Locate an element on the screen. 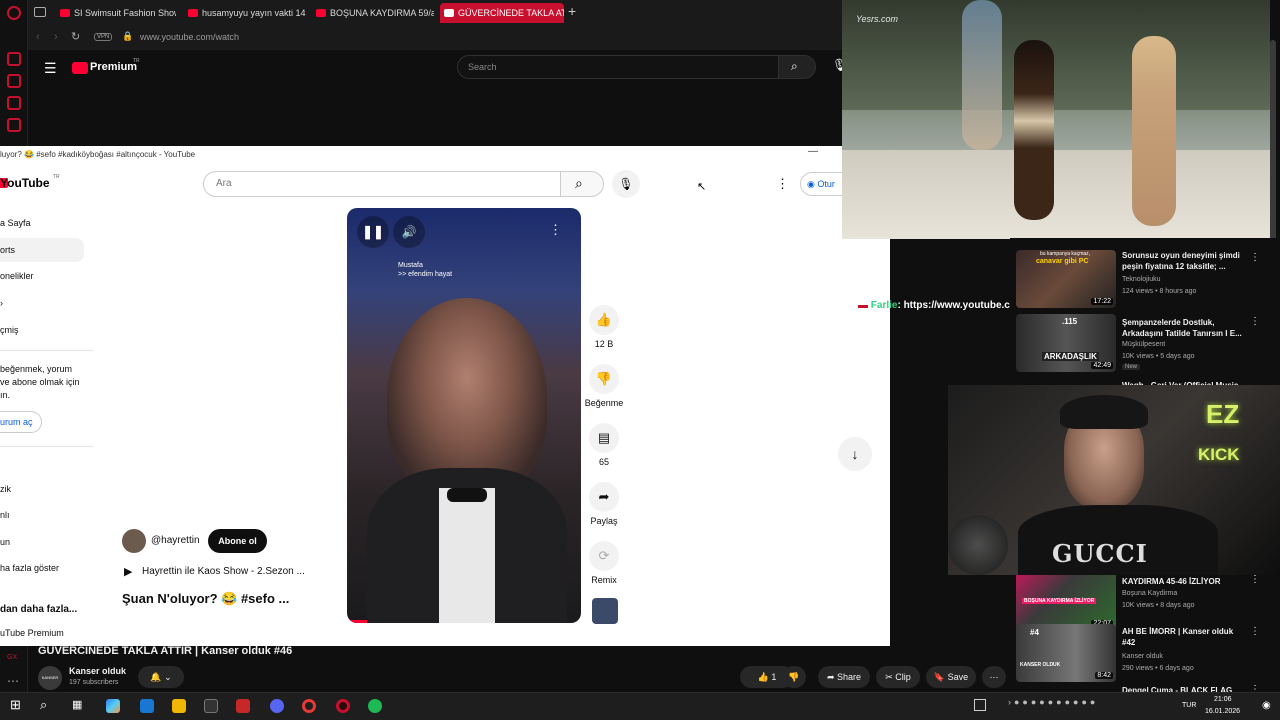  keyboard-icon is located at coordinates (980, 705).